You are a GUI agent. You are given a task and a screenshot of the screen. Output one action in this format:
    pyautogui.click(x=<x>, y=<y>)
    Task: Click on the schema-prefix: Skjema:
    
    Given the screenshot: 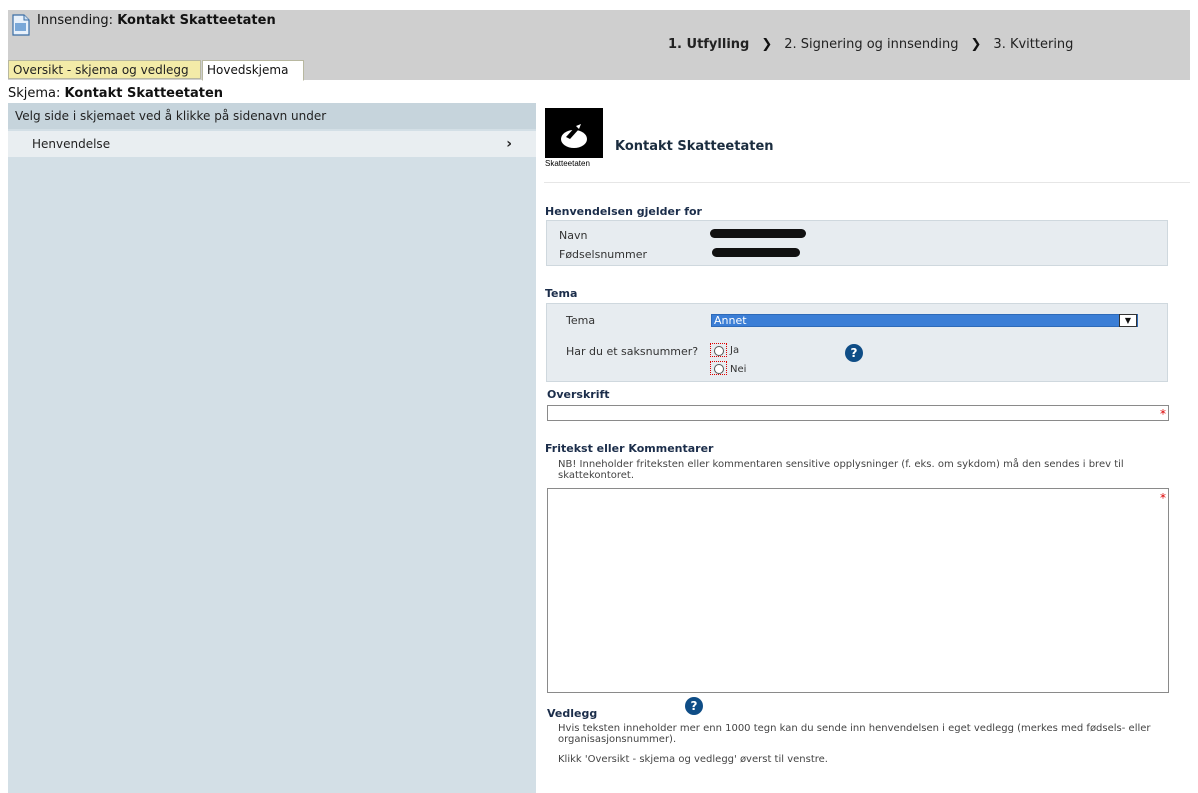 What is the action you would take?
    pyautogui.click(x=36, y=93)
    